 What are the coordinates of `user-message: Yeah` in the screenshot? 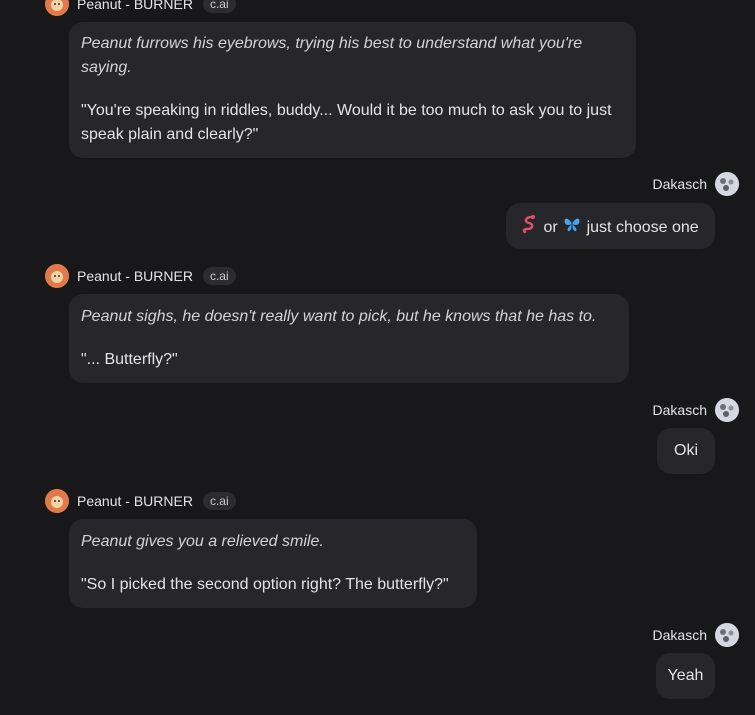 It's located at (685, 676).